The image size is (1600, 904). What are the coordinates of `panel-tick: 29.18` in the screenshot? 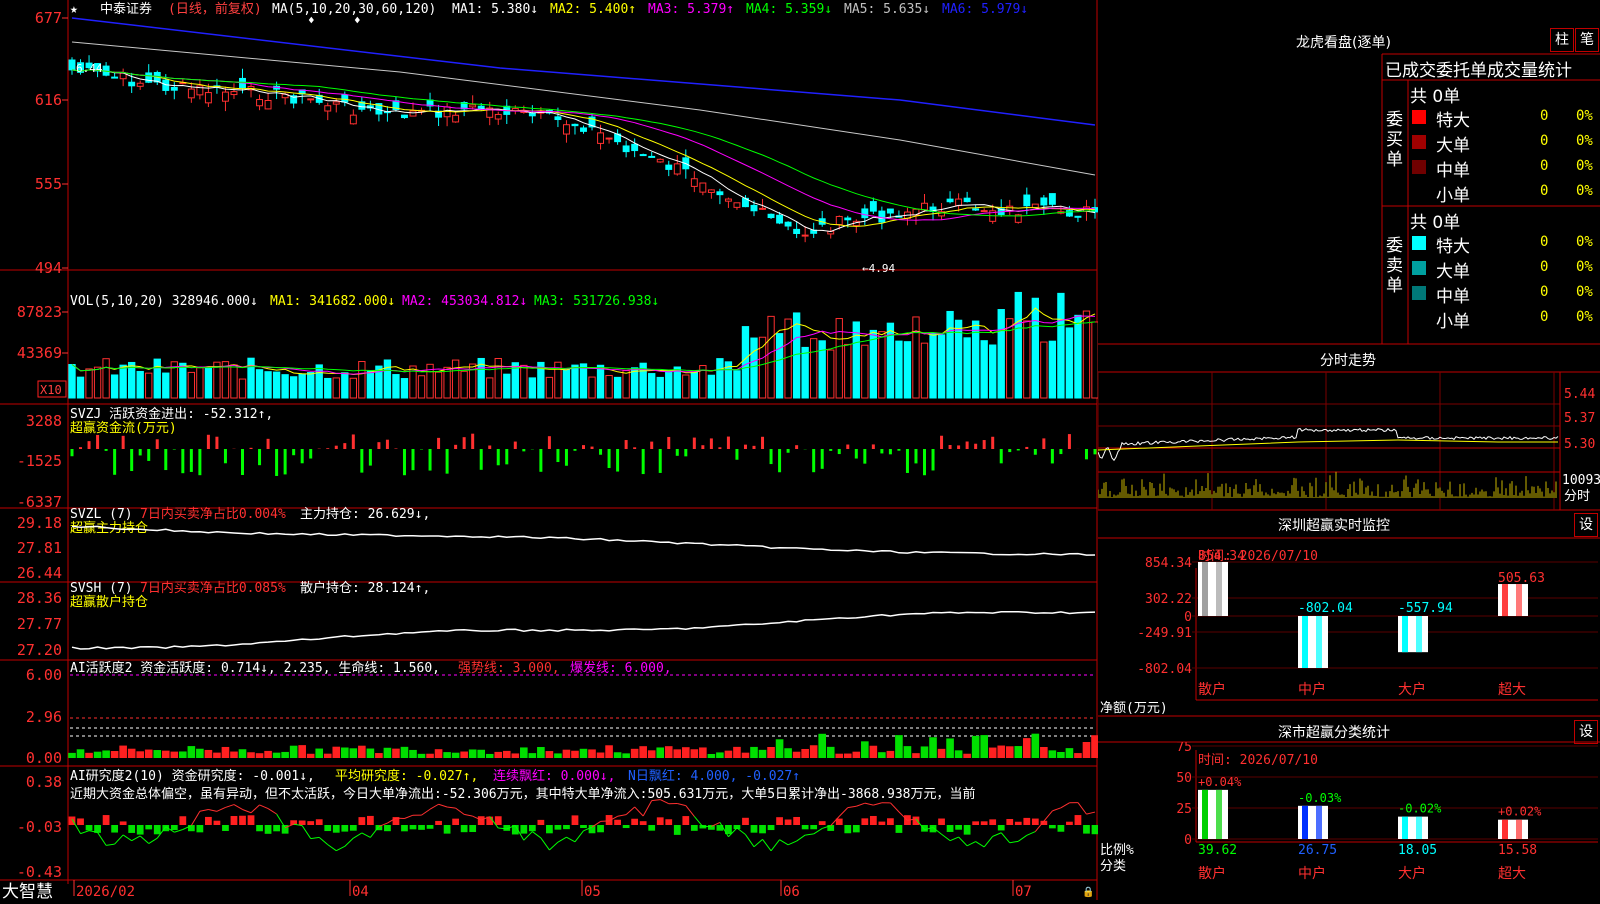 It's located at (39, 523).